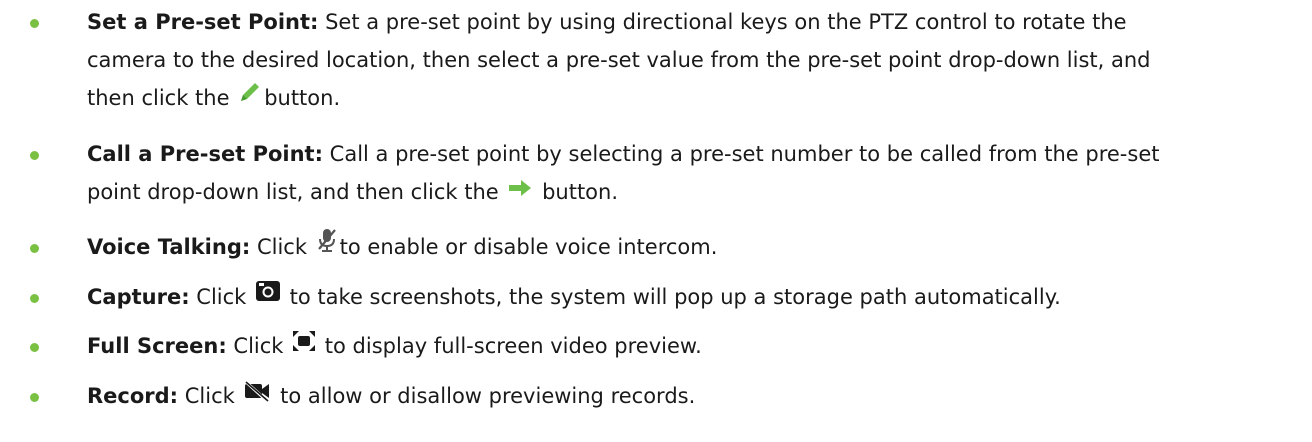 The image size is (1312, 442). What do you see at coordinates (250, 97) in the screenshot?
I see `pencil-icon` at bounding box center [250, 97].